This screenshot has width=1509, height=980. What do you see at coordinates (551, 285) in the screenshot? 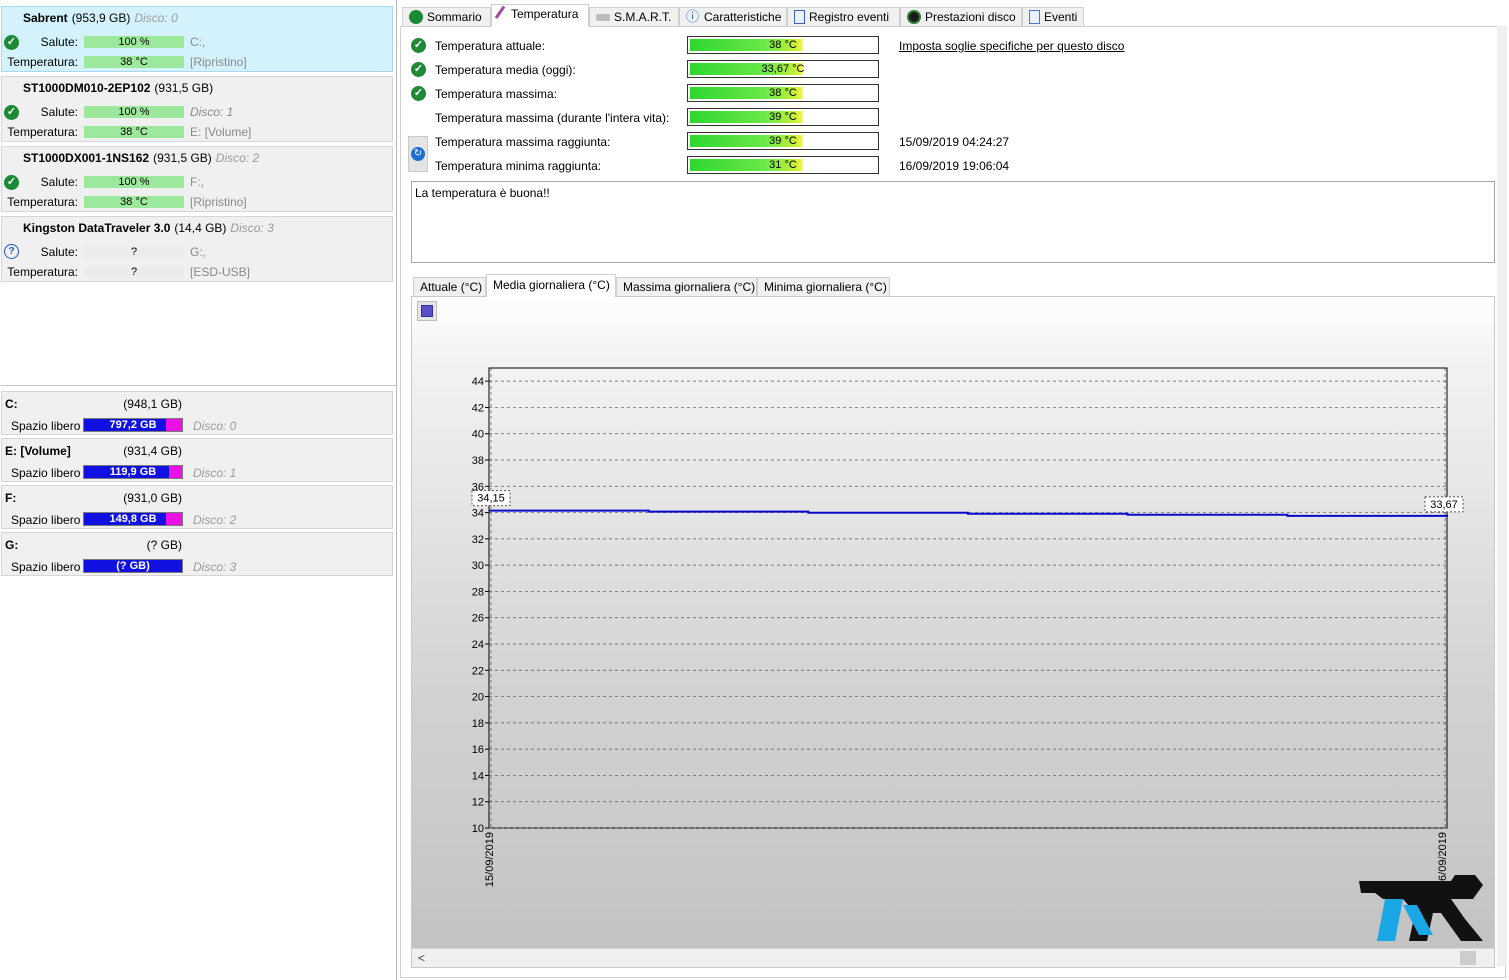
I see `chart-tab: Media giornaliera (°C)` at bounding box center [551, 285].